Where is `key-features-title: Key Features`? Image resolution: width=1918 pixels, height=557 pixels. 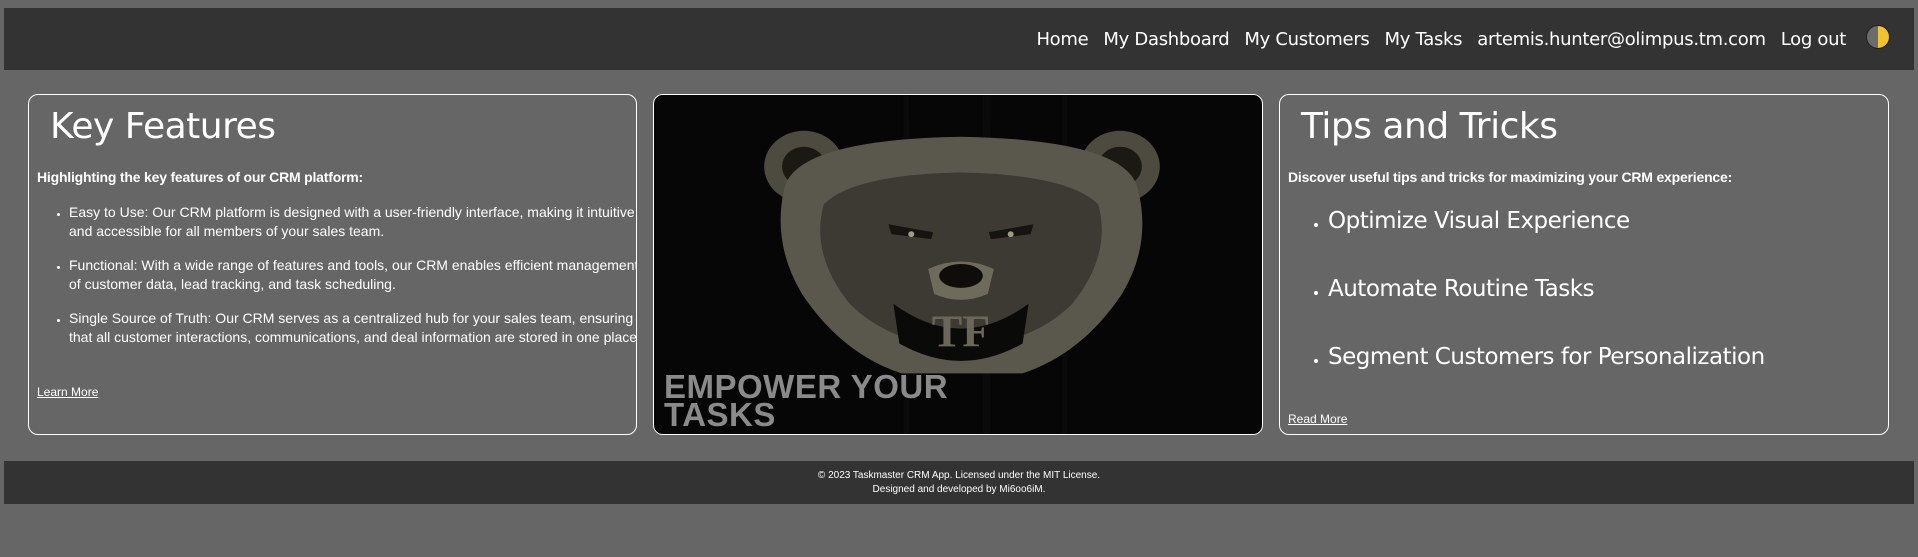
key-features-title: Key Features is located at coordinates (163, 126).